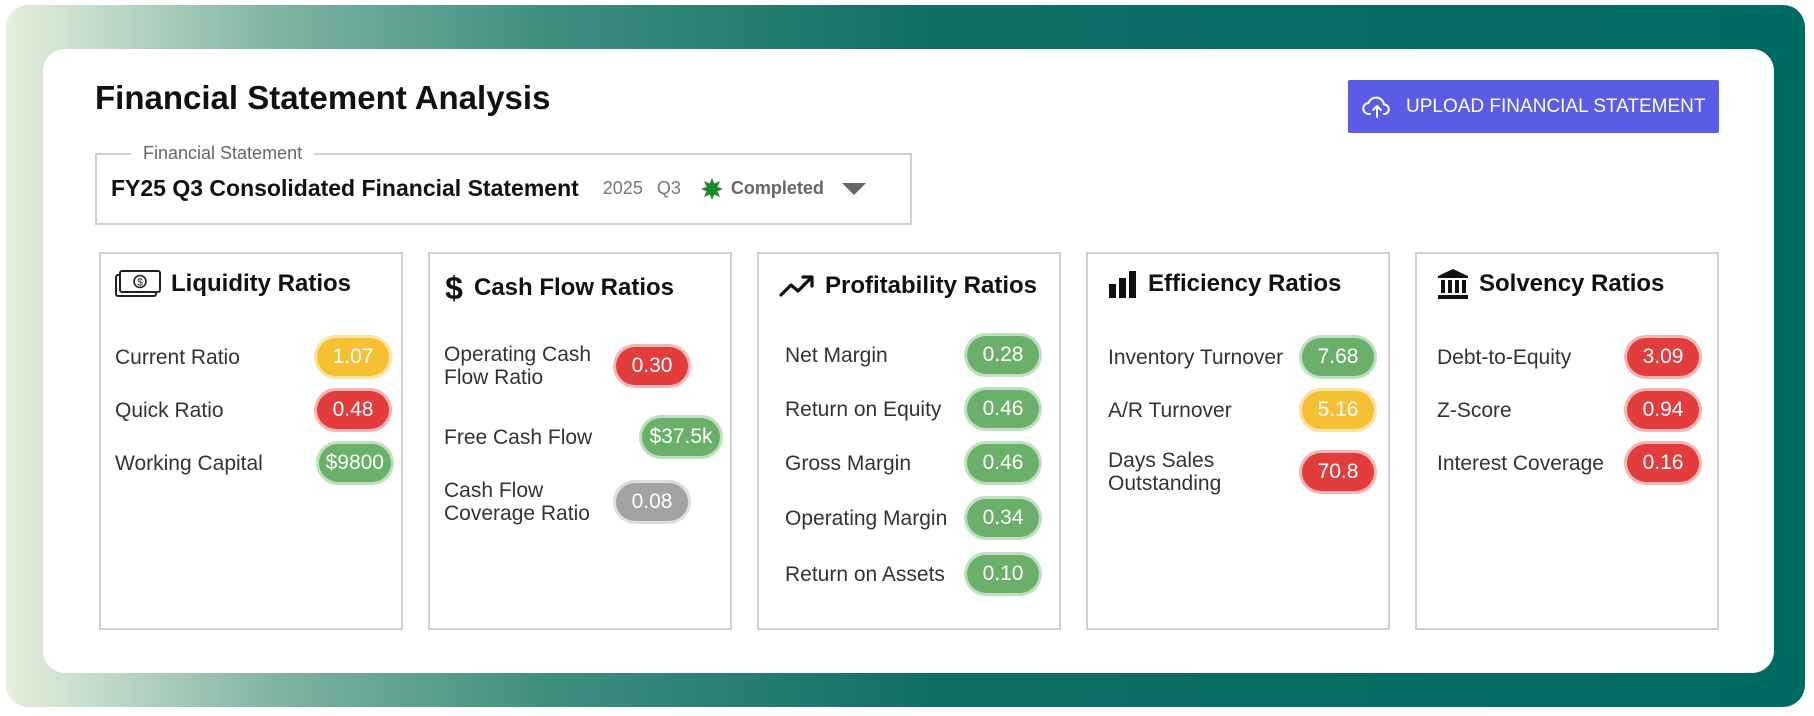 This screenshot has width=1814, height=716. What do you see at coordinates (1572, 283) in the screenshot?
I see `panel-title: Solvency Ratios` at bounding box center [1572, 283].